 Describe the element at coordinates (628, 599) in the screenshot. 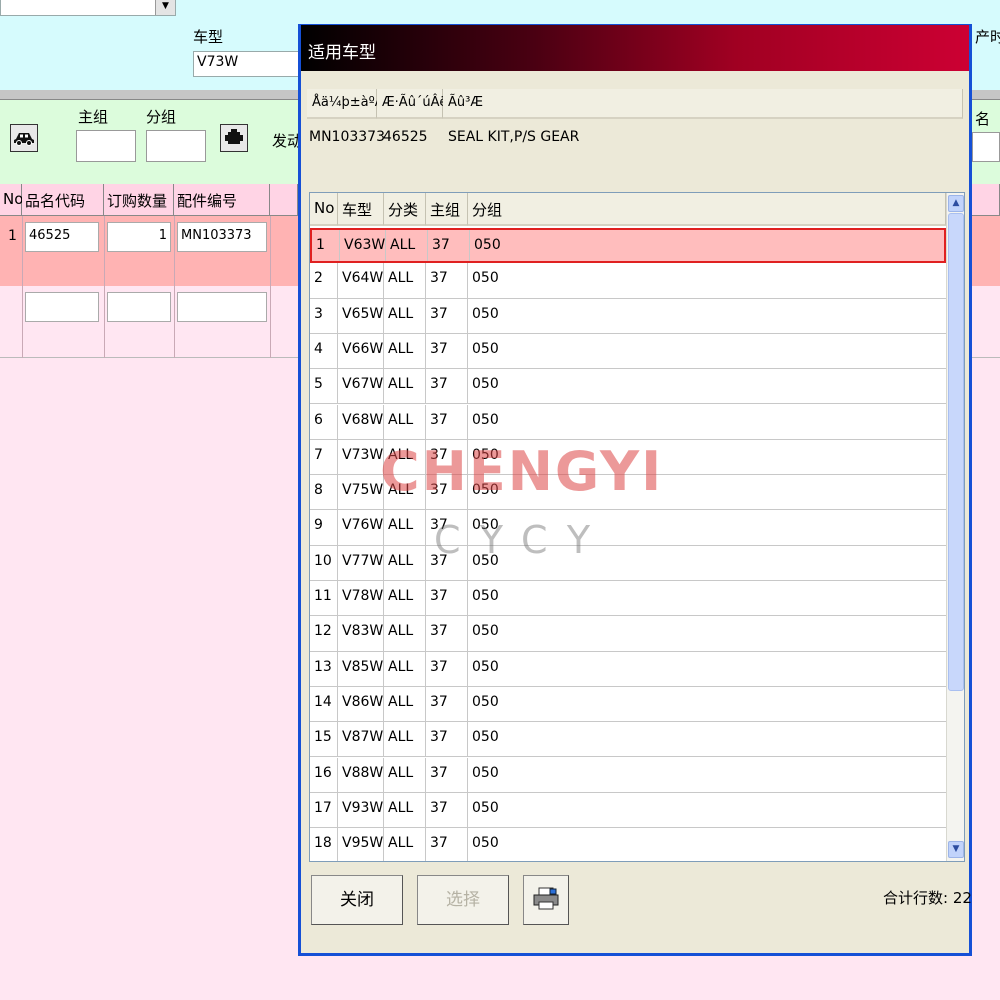

I see `table-row: 11 V78W ALL 37 050` at that location.